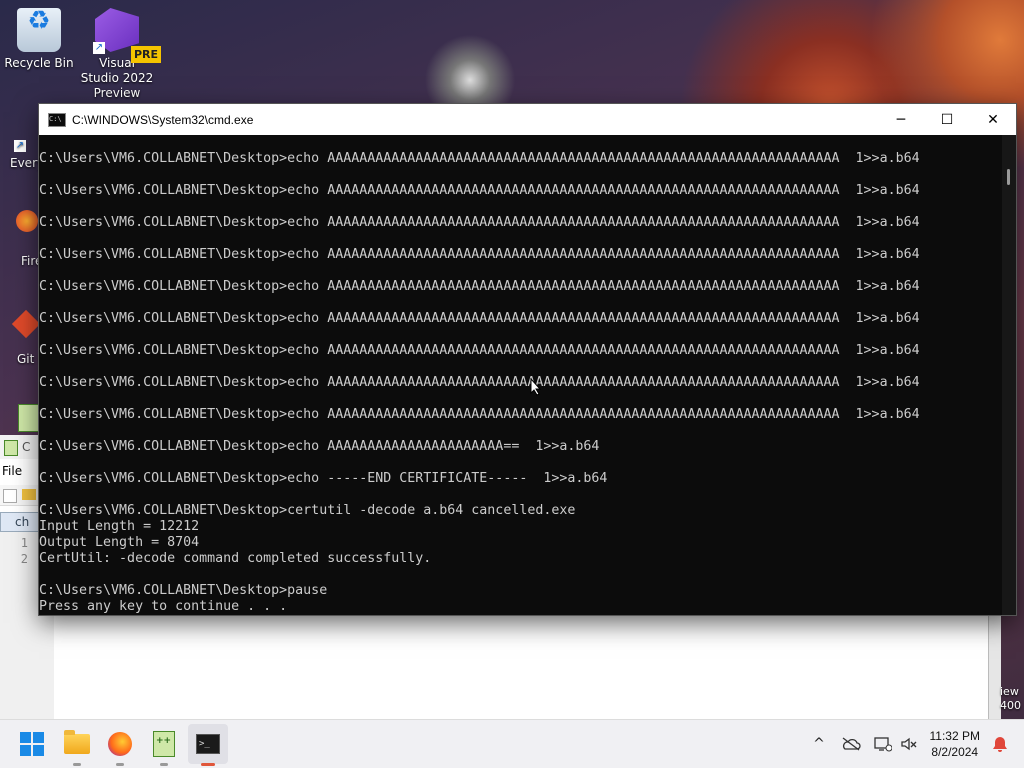 The width and height of the screenshot is (1024, 768). Describe the element at coordinates (947, 119) in the screenshot. I see `maximize-button: ☐` at that location.